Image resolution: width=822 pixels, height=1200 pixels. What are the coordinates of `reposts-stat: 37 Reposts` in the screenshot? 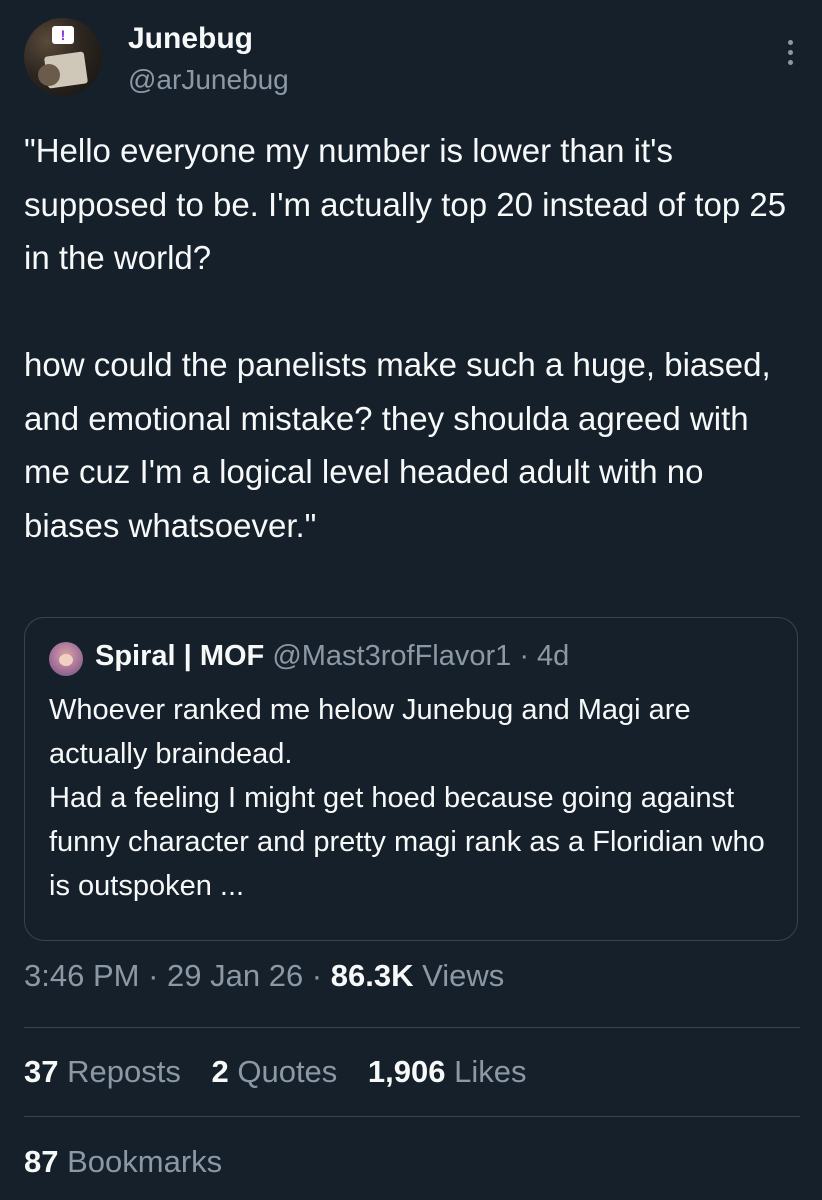 It's located at (102, 1071).